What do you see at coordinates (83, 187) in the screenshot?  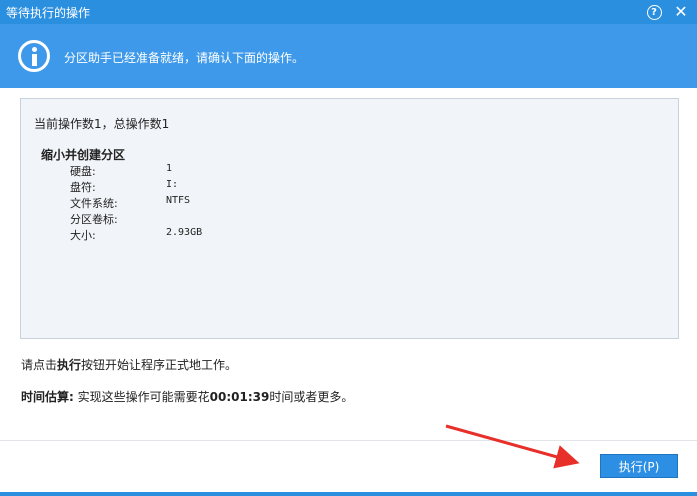 I see `detail-key: 盘符:` at bounding box center [83, 187].